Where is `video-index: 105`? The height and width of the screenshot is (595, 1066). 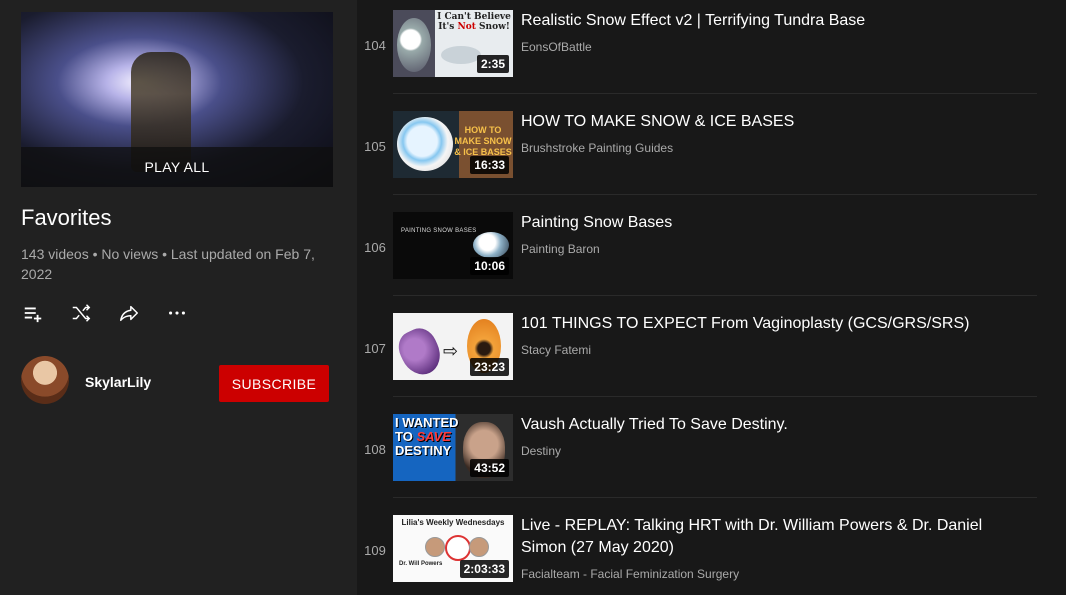
video-index: 105 is located at coordinates (375, 146).